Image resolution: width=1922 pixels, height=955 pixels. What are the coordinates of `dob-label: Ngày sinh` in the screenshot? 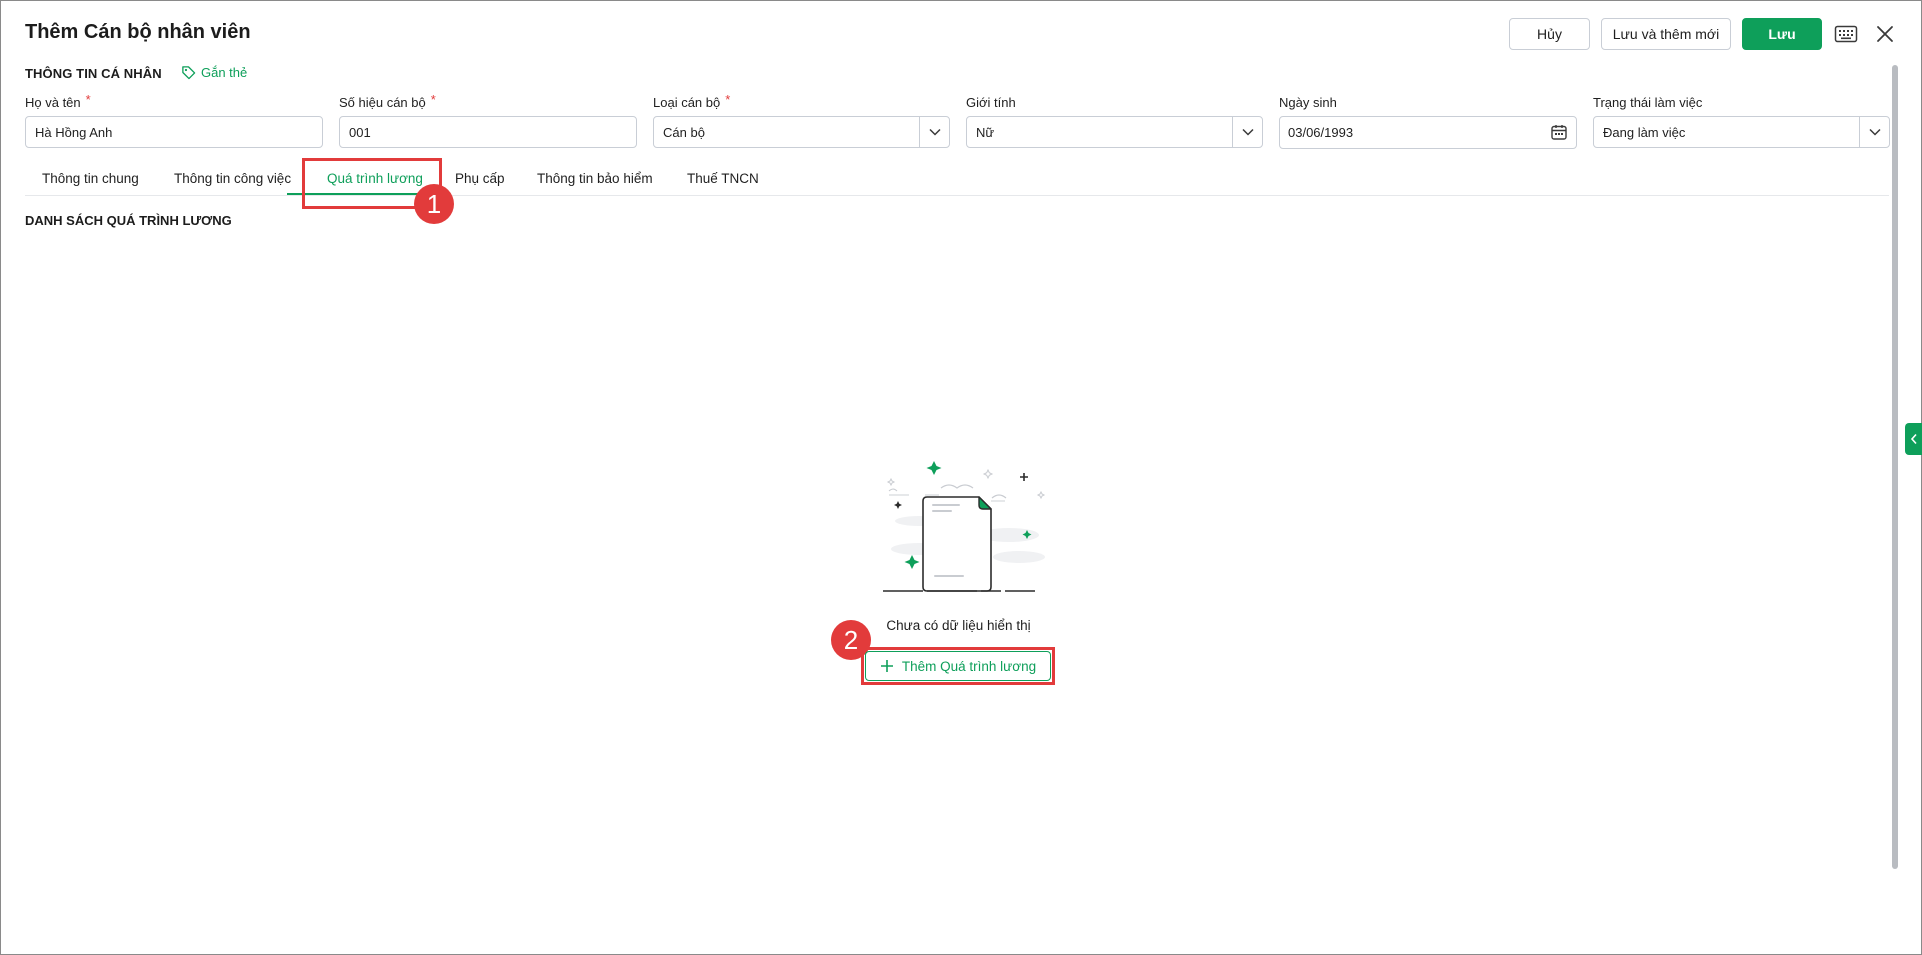 It's located at (1308, 102).